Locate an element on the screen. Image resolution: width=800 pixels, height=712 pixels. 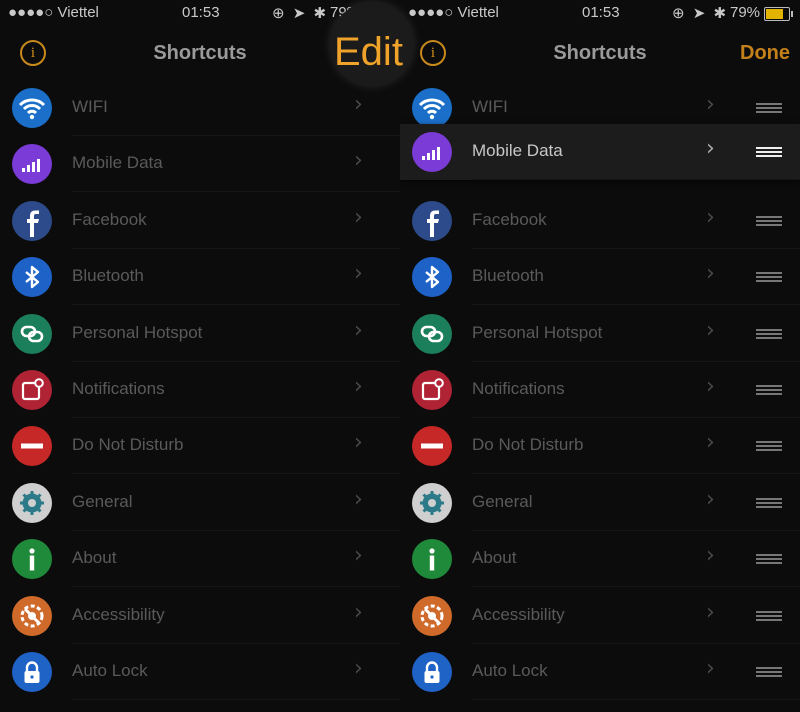
wifi-icon is located at coordinates (432, 108).